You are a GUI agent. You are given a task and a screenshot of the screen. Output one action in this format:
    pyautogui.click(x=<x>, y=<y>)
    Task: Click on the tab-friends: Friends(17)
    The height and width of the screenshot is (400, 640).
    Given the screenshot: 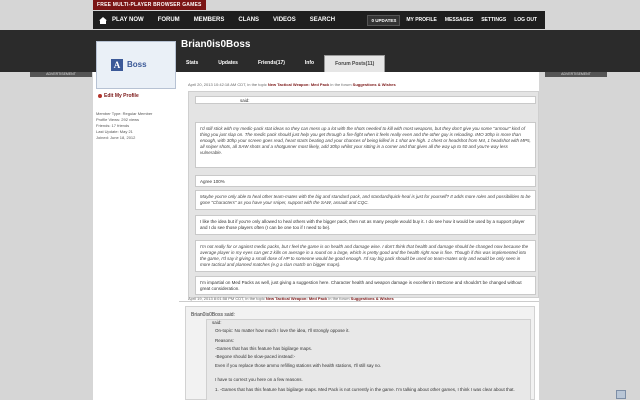 What is the action you would take?
    pyautogui.click(x=271, y=63)
    